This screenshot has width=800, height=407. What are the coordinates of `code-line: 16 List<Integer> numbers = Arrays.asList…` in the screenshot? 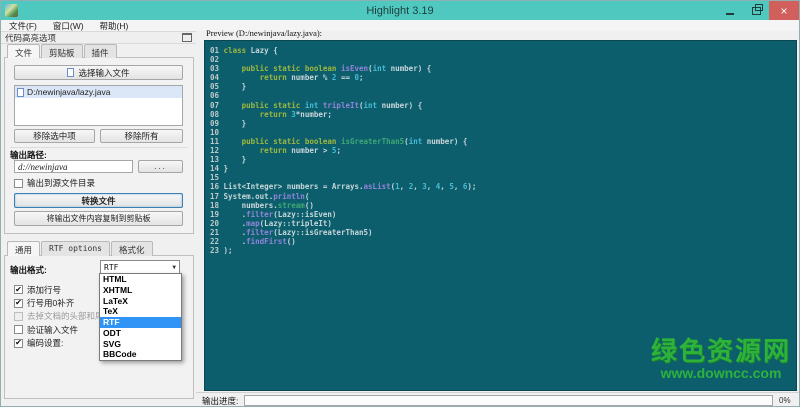 It's located at (343, 186).